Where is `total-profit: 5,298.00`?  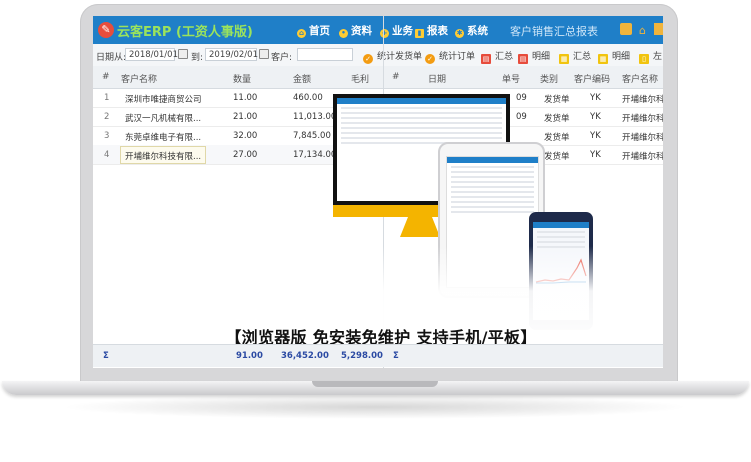 total-profit: 5,298.00 is located at coordinates (362, 356).